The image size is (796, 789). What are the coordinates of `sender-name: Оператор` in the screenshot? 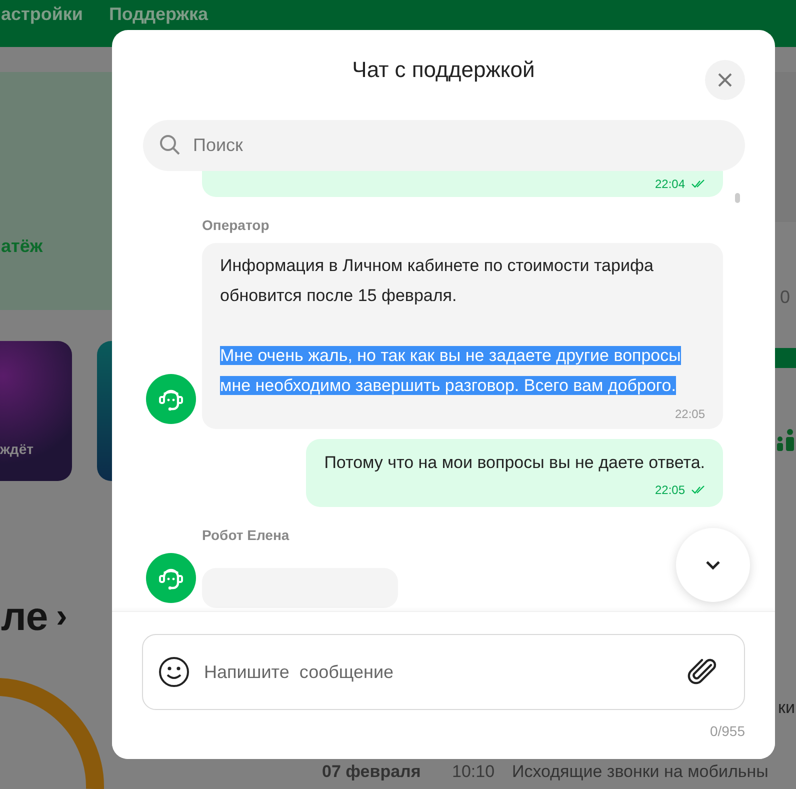 It's located at (236, 225).